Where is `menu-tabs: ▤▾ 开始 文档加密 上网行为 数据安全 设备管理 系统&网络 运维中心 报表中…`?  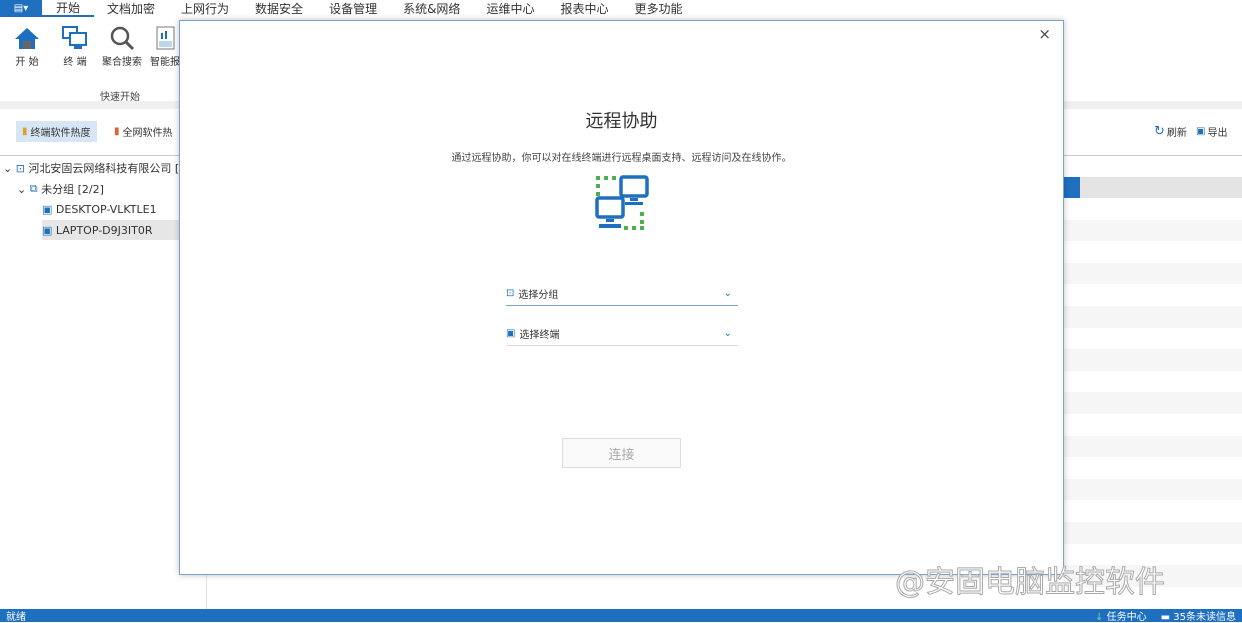
menu-tabs: ▤▾ 开始 文档加密 上网行为 数据安全 设备管理 系统&网络 运维中心 报表中… is located at coordinates (621, 8).